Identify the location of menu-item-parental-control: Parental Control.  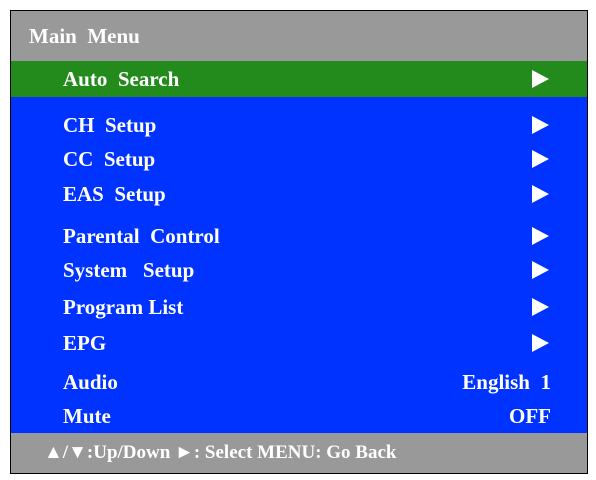
(299, 236).